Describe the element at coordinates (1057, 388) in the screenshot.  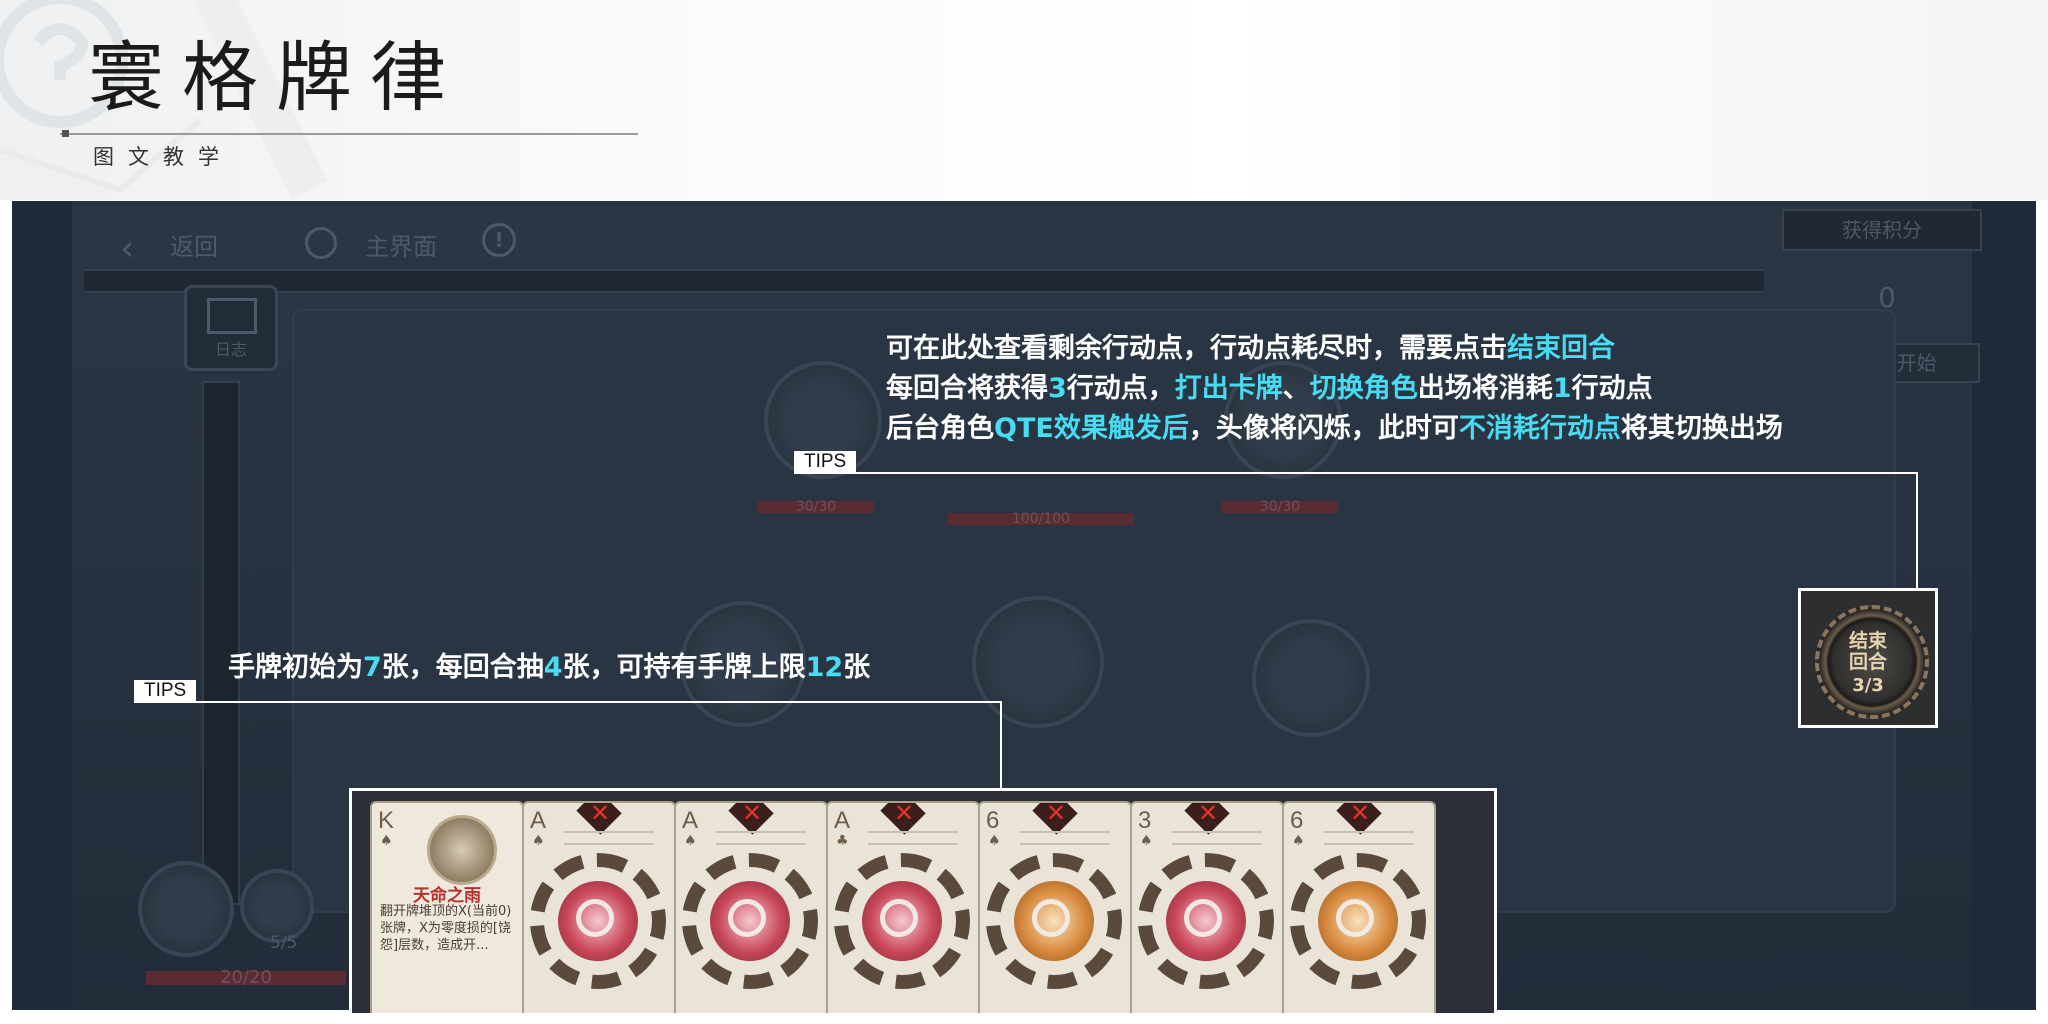
I see `tip-highlight: 3` at that location.